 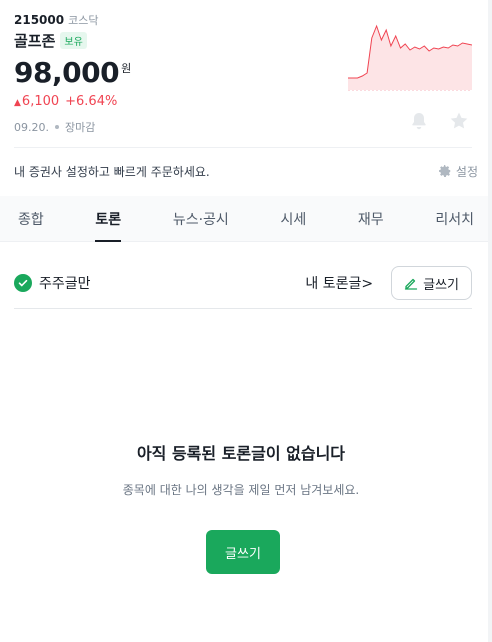 What do you see at coordinates (444, 171) in the screenshot?
I see `gear-icon` at bounding box center [444, 171].